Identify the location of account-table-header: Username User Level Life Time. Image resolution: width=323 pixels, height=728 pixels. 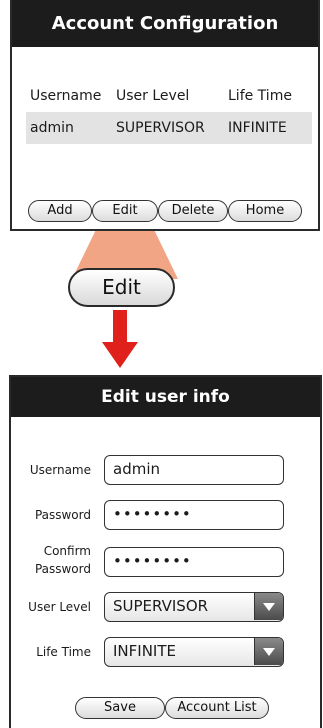
(169, 96).